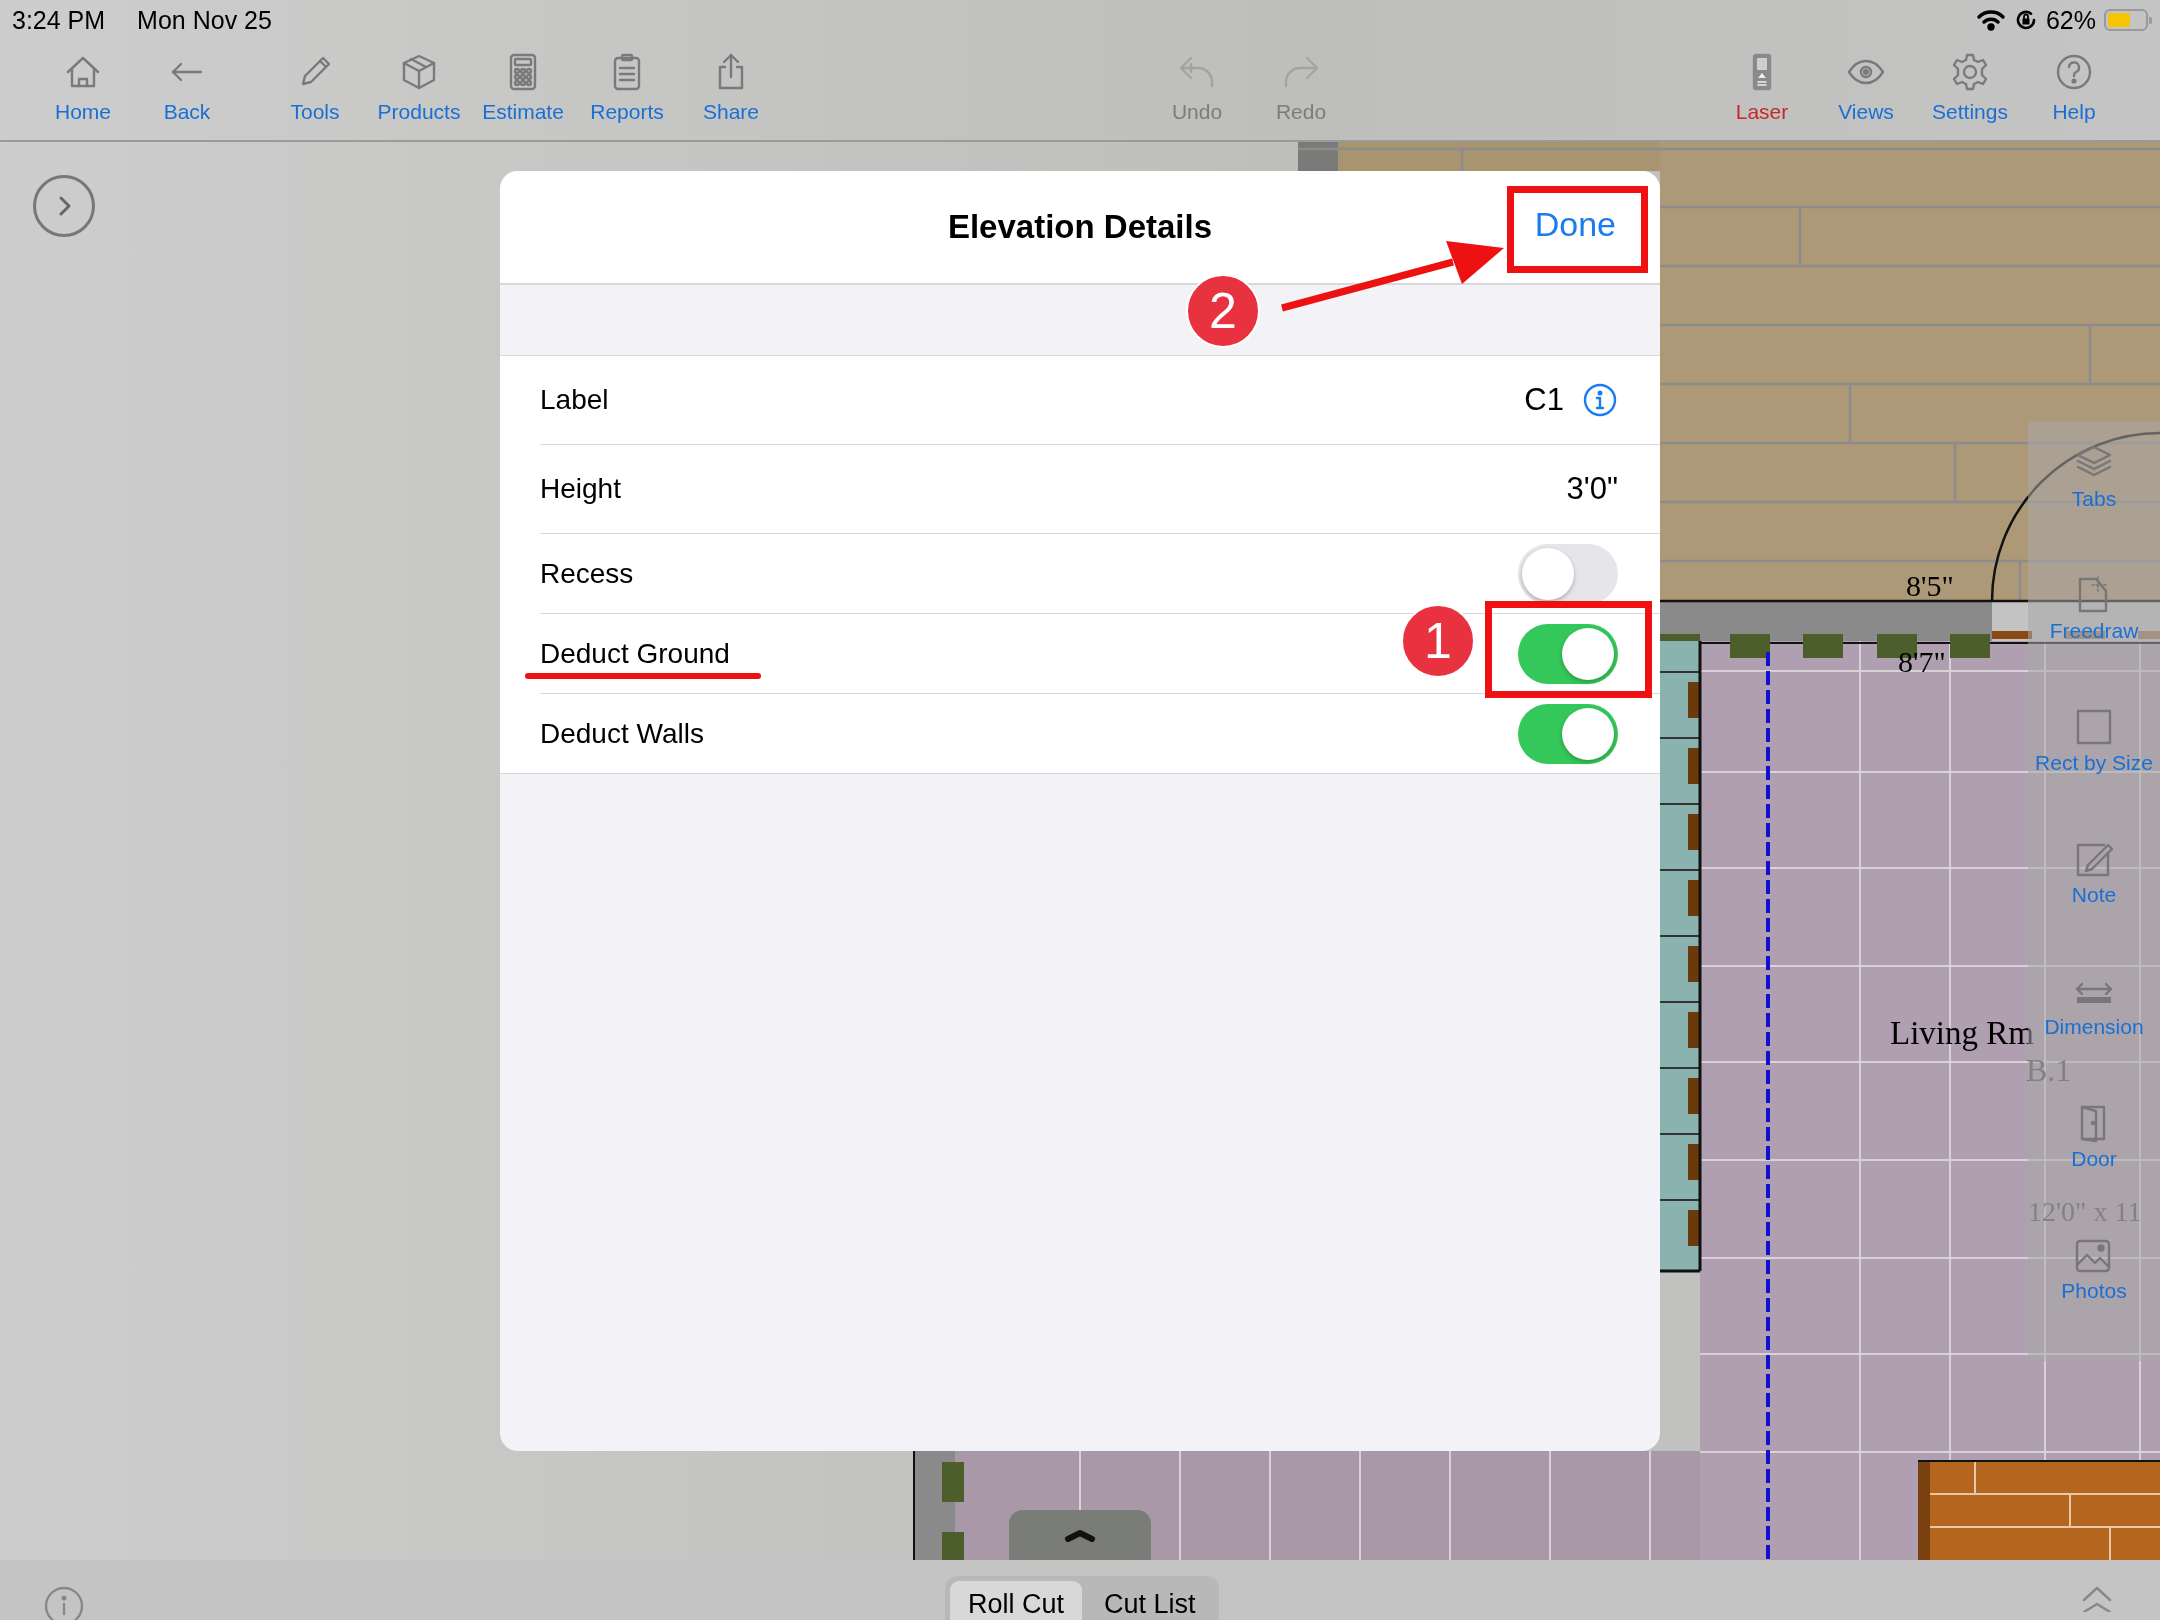  What do you see at coordinates (1016, 1600) in the screenshot?
I see `segment-tab: Roll Cut` at bounding box center [1016, 1600].